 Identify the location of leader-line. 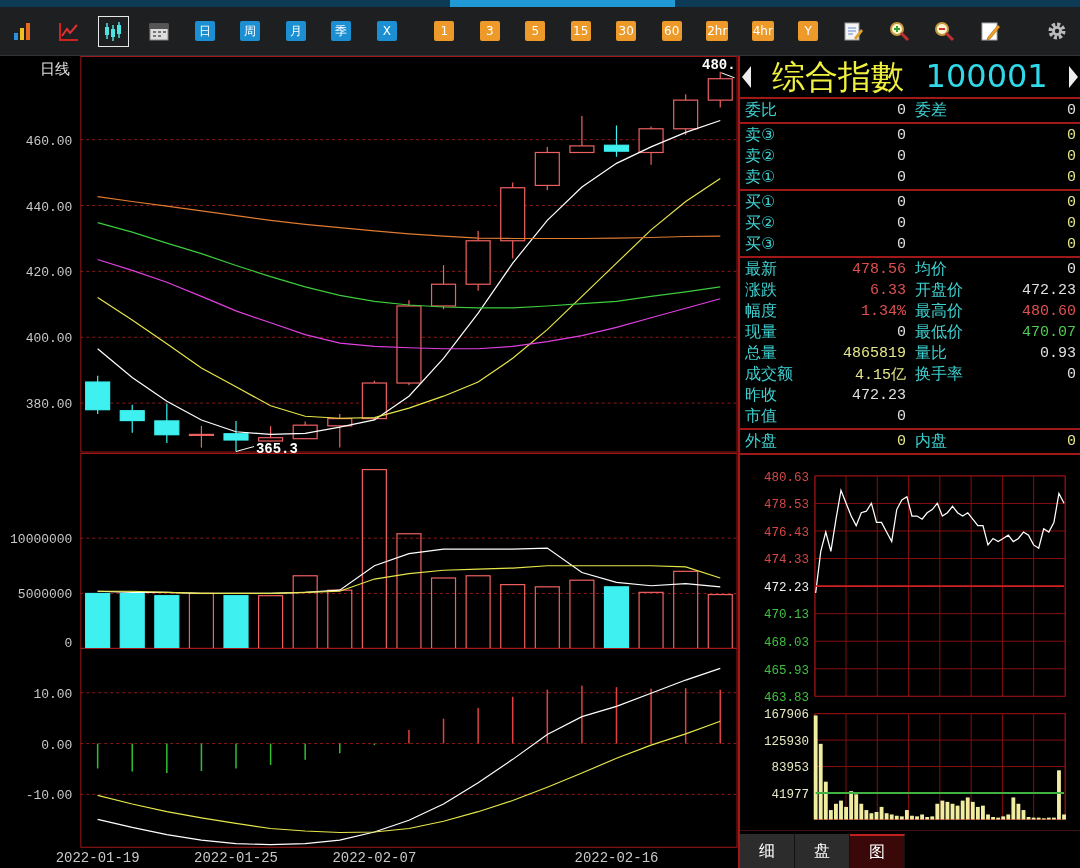
(728, 75).